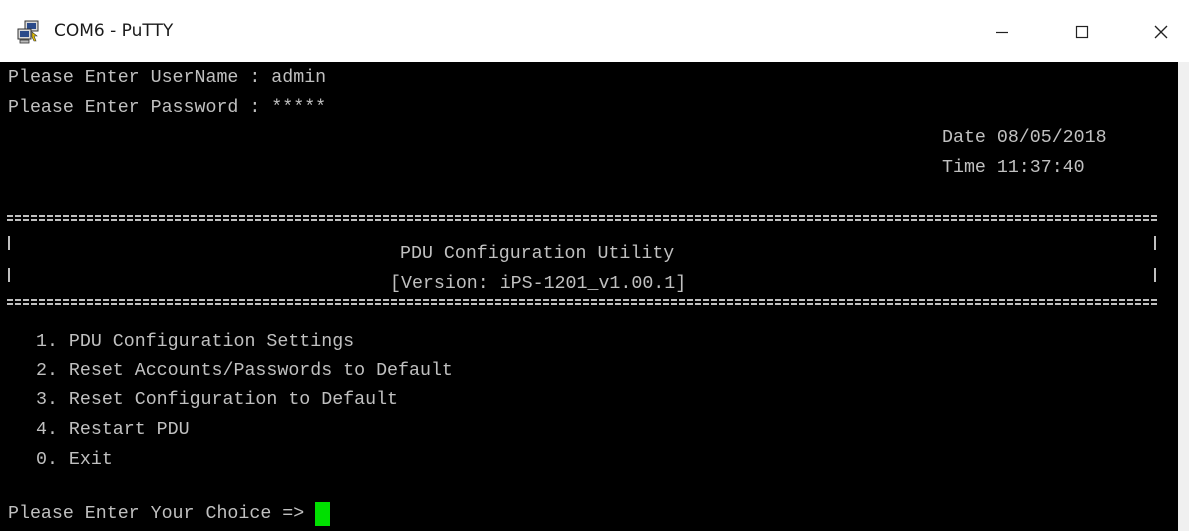  What do you see at coordinates (217, 400) in the screenshot?
I see `menu-item-reset-configuration: 3. Reset Configuration to Default` at bounding box center [217, 400].